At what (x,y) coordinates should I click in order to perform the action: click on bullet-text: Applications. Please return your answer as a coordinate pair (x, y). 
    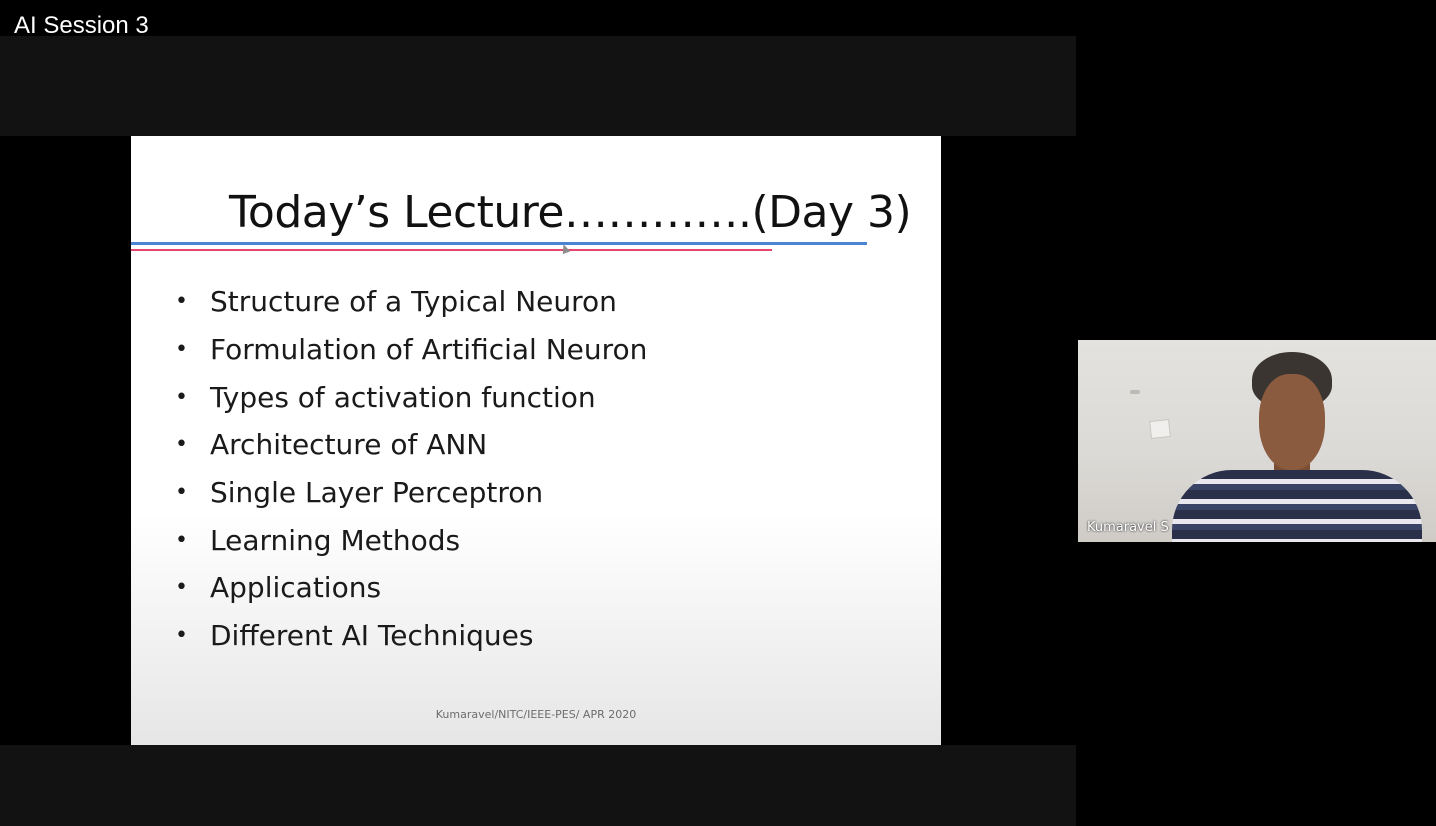
    Looking at the image, I should click on (296, 588).